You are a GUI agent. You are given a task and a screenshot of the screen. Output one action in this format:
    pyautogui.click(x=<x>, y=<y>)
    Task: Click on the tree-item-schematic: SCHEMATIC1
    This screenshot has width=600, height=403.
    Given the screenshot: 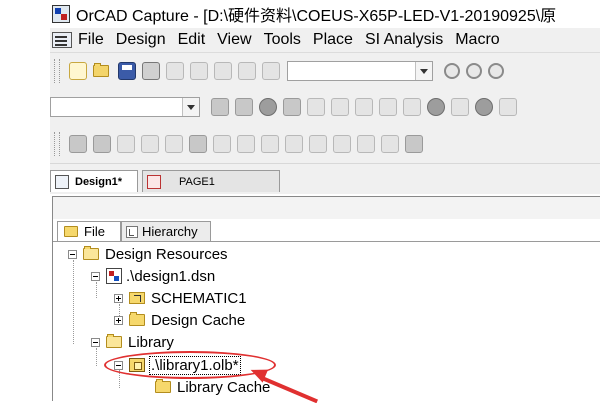 What is the action you would take?
    pyautogui.click(x=180, y=298)
    